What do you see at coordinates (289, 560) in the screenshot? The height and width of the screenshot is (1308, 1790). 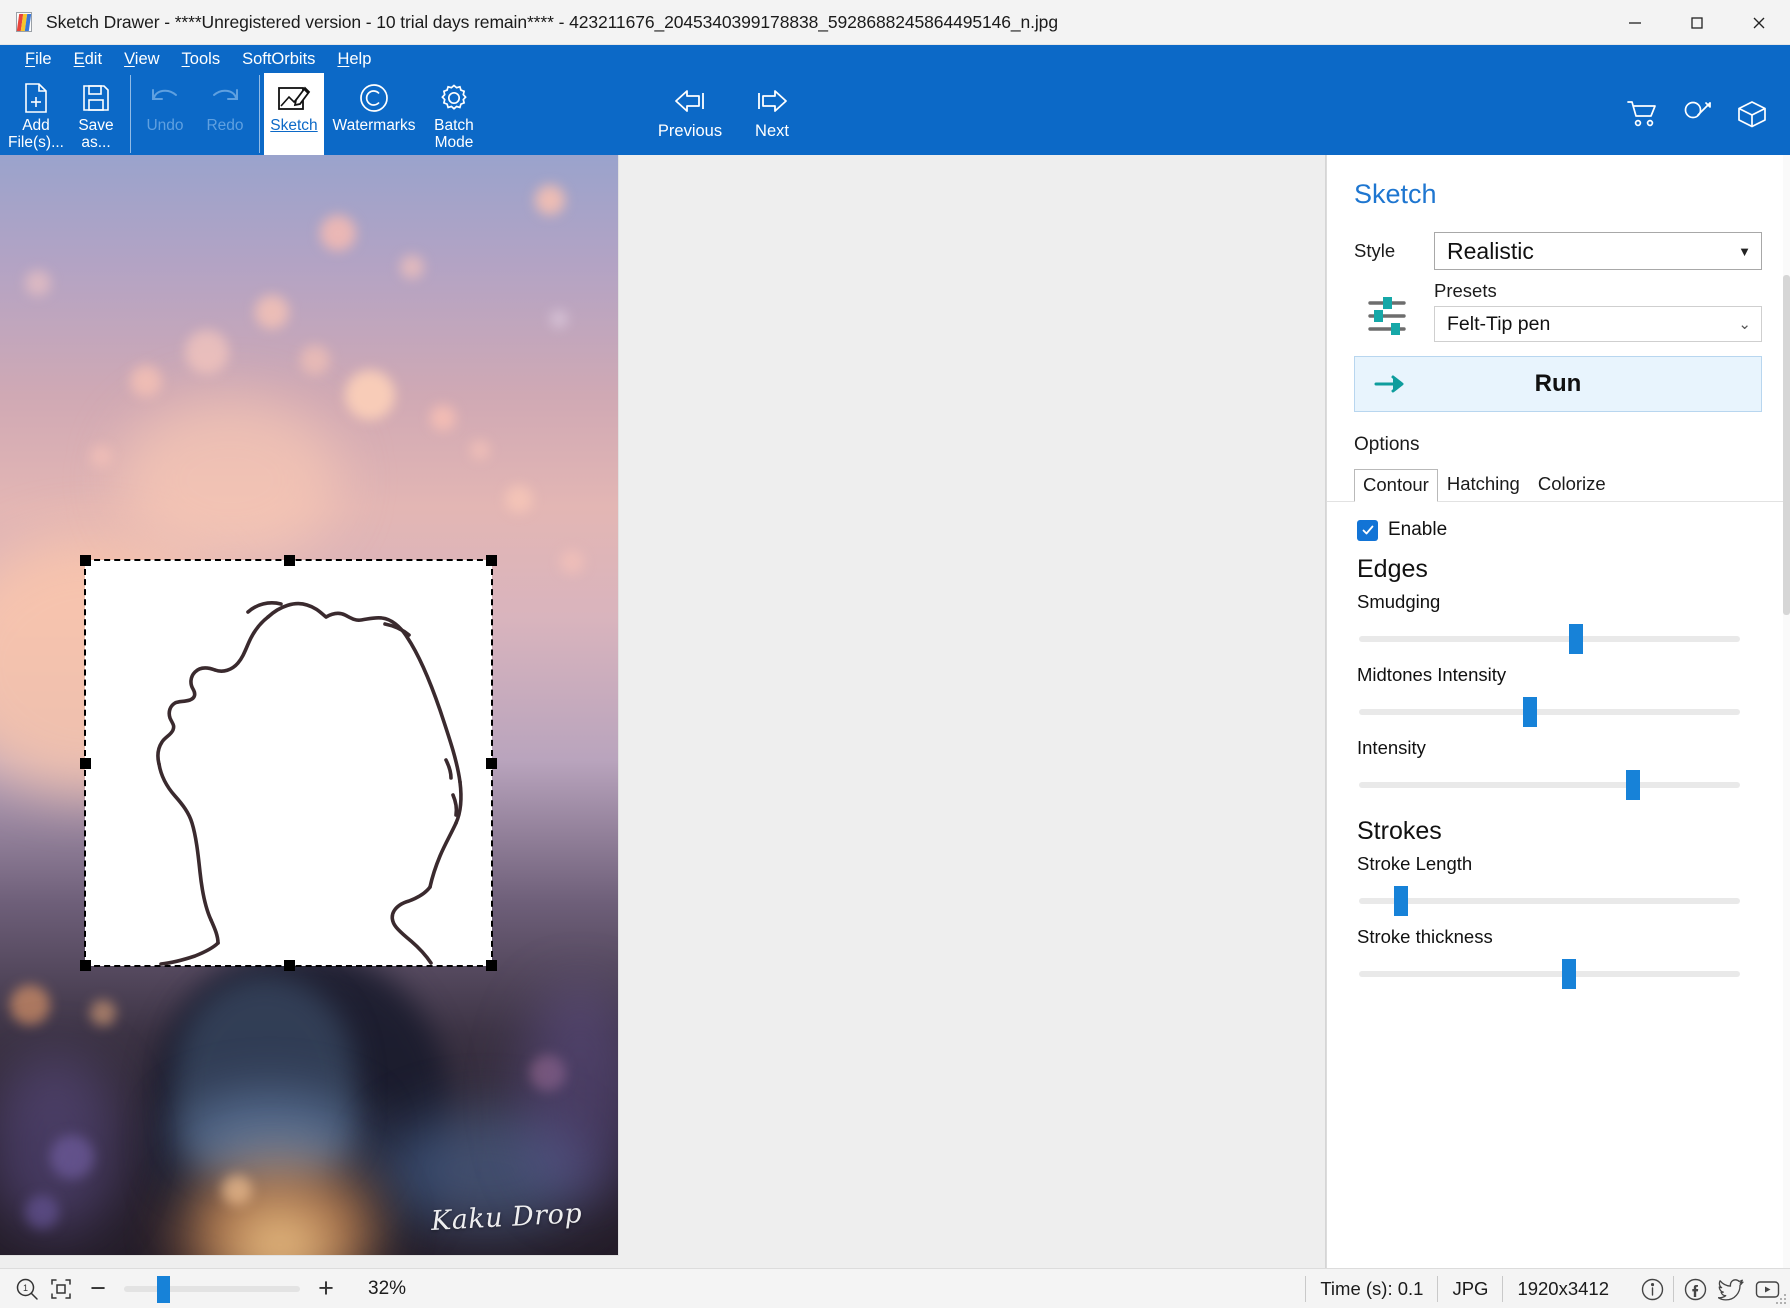 I see `resize-handle-top-center` at bounding box center [289, 560].